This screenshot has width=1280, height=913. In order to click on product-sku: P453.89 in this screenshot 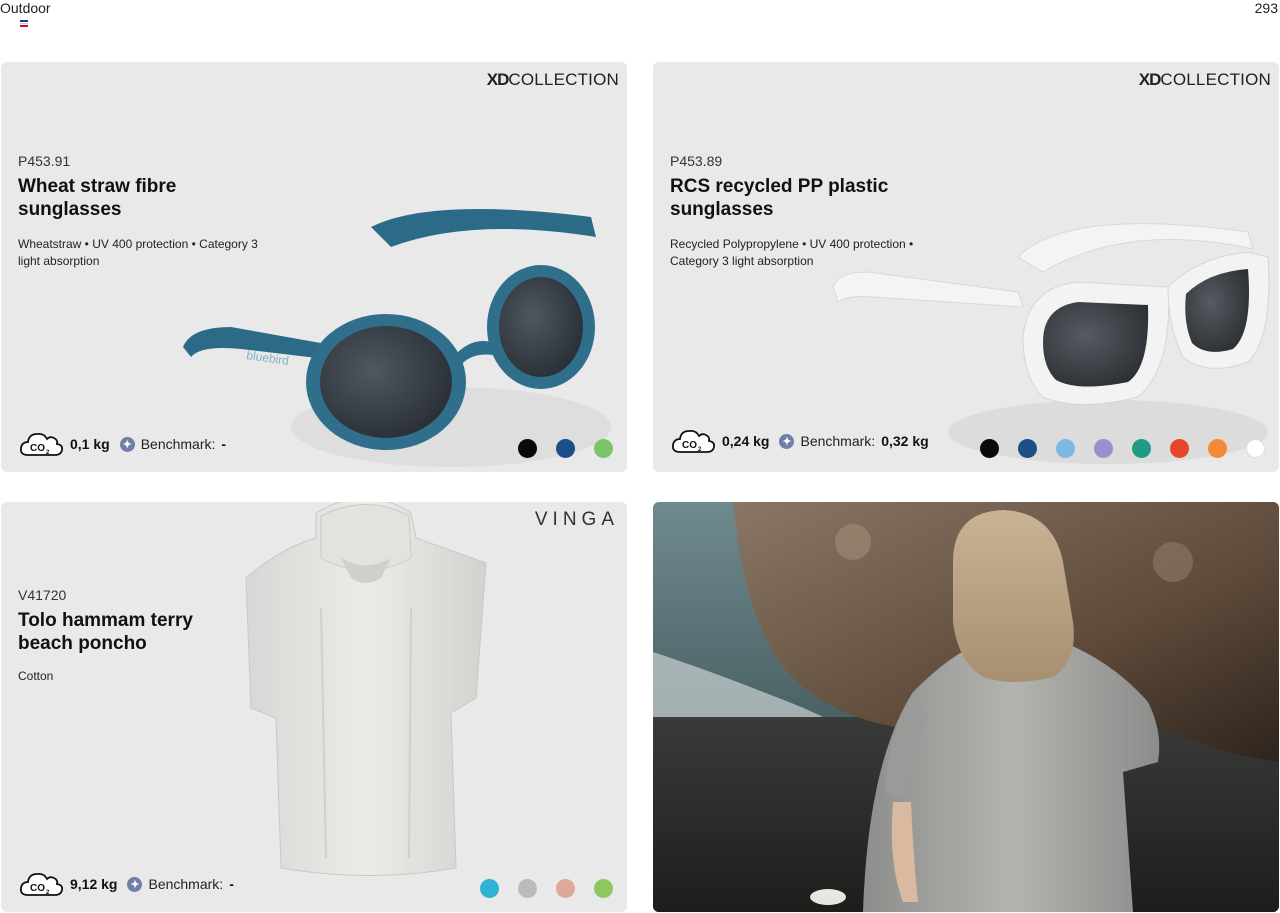, I will do `click(696, 161)`.